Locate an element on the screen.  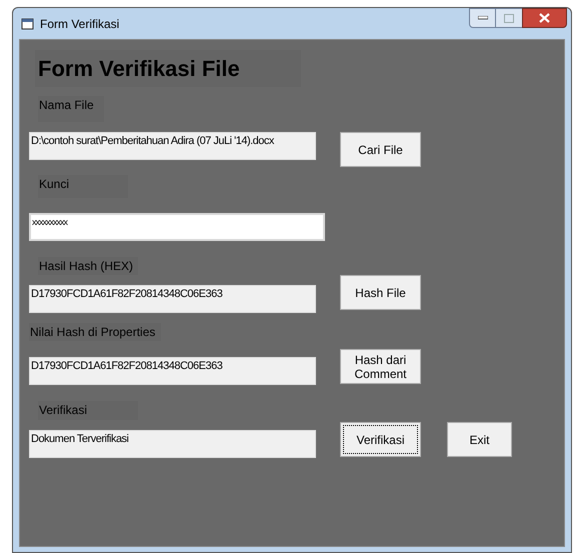
field-label: Kunci is located at coordinates (83, 186).